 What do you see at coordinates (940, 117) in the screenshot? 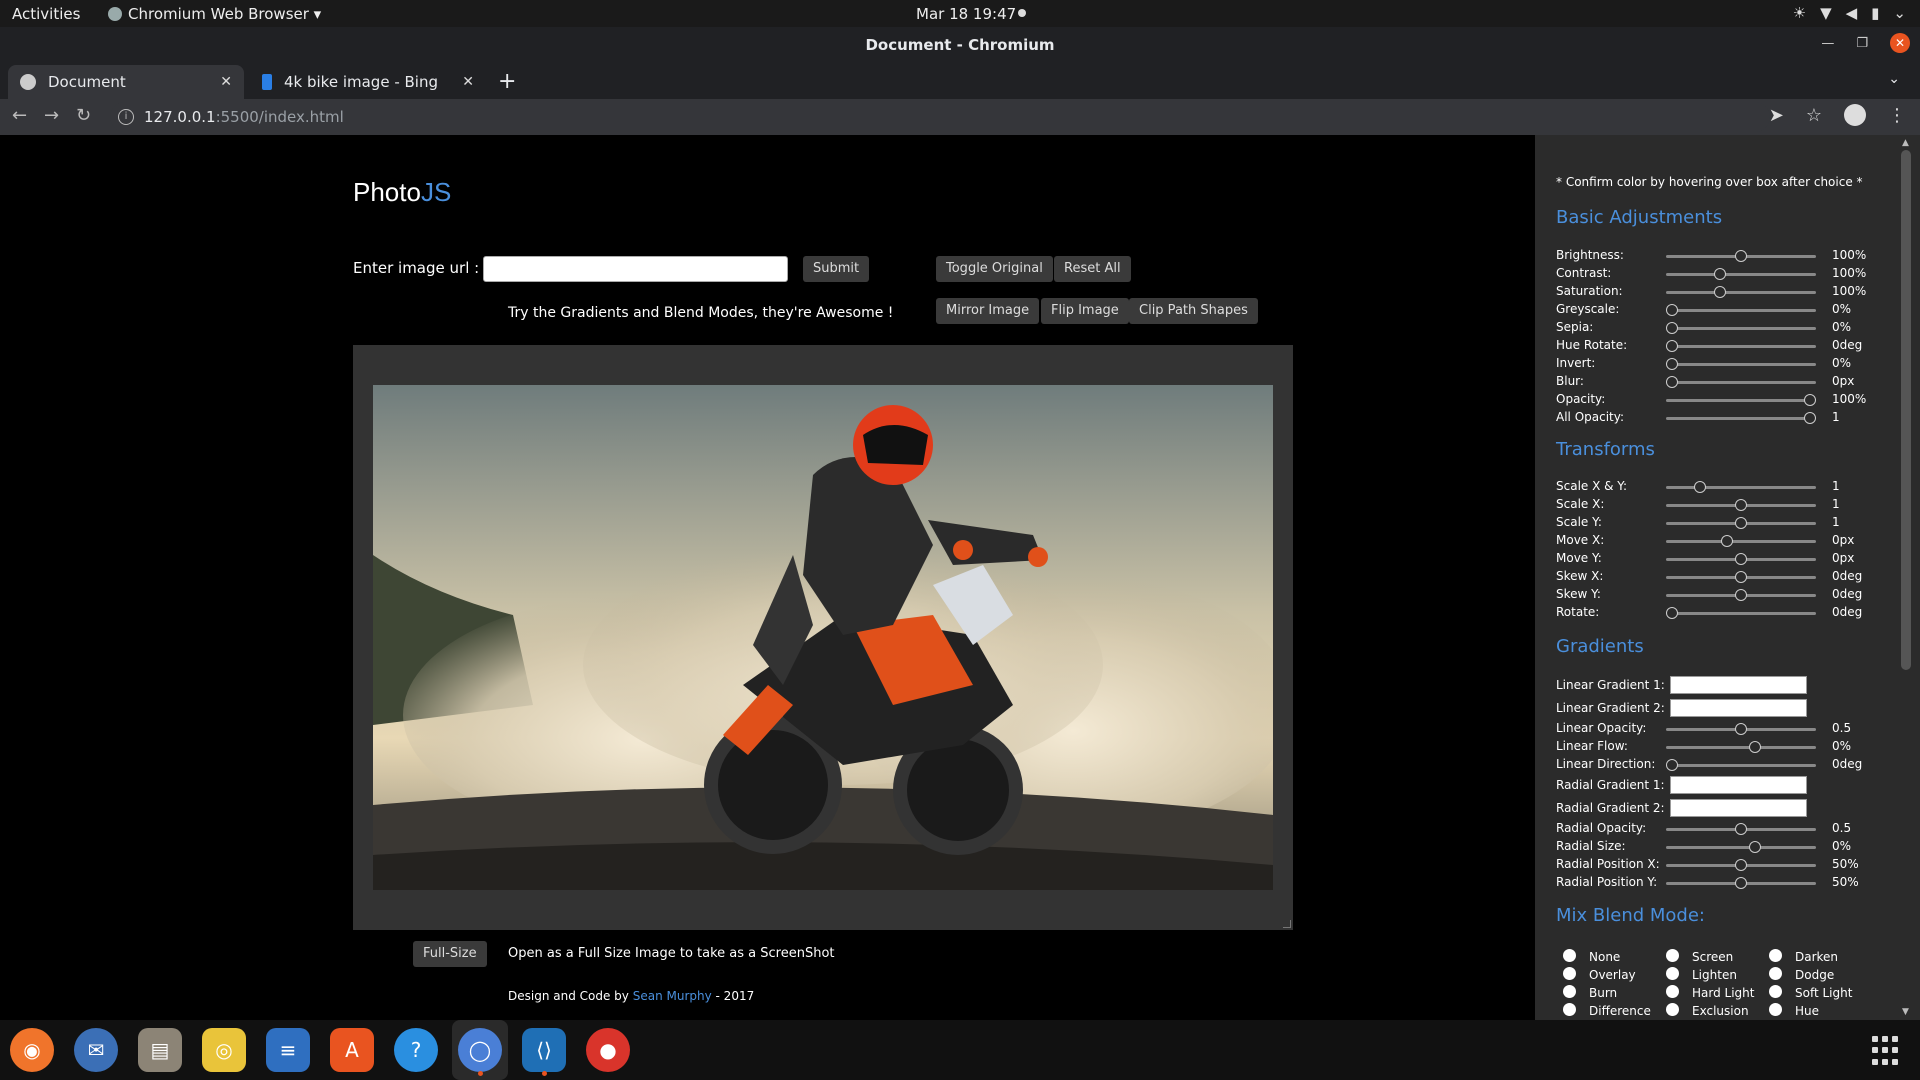
I see `address-bar: i 127.0.0.1:5500/index.html` at bounding box center [940, 117].